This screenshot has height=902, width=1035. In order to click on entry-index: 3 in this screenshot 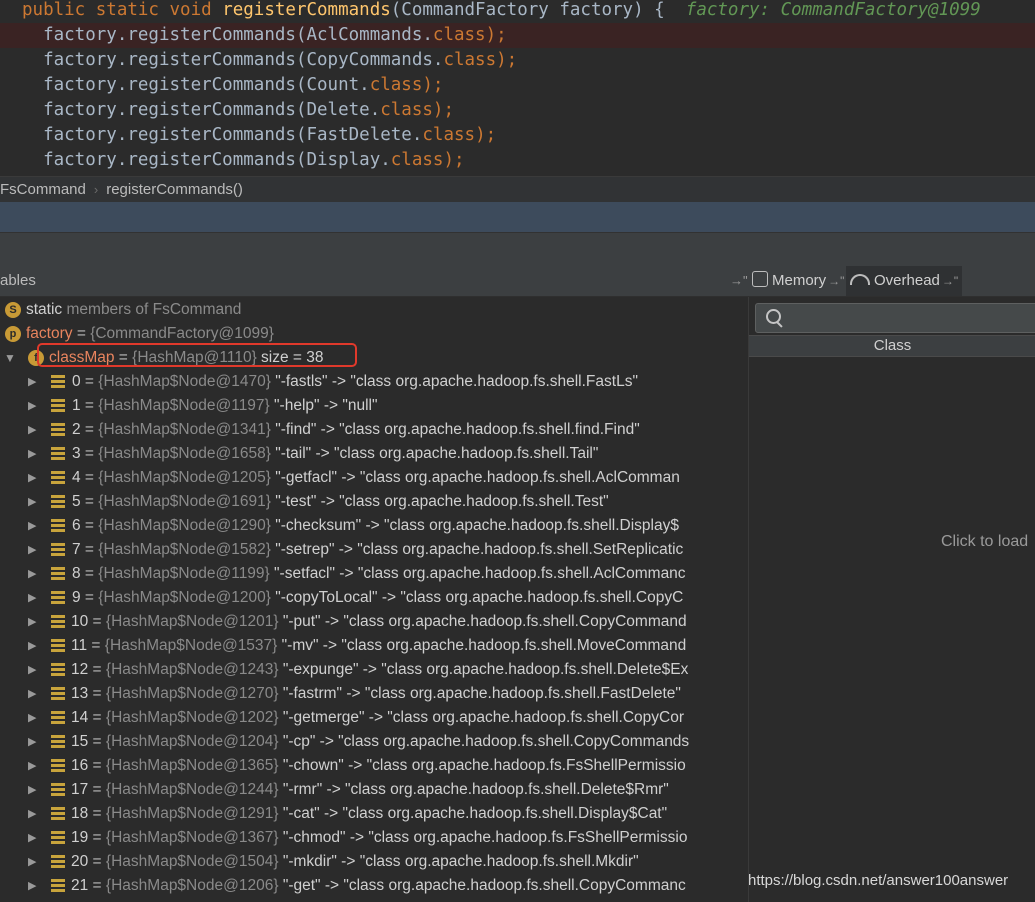, I will do `click(76, 453)`.